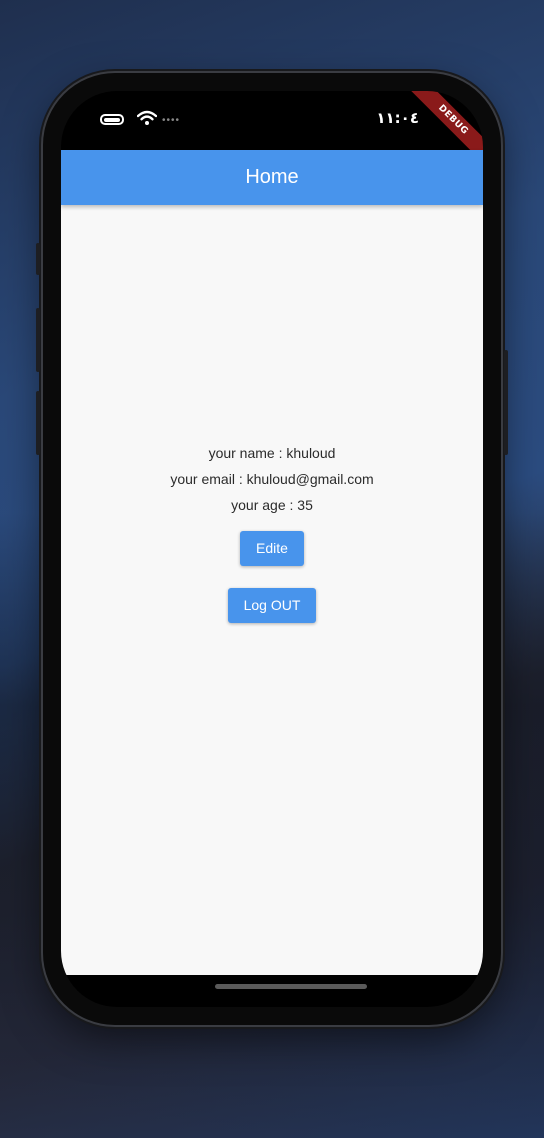 The height and width of the screenshot is (1138, 544). I want to click on name-text: your name : khuloud, so click(272, 453).